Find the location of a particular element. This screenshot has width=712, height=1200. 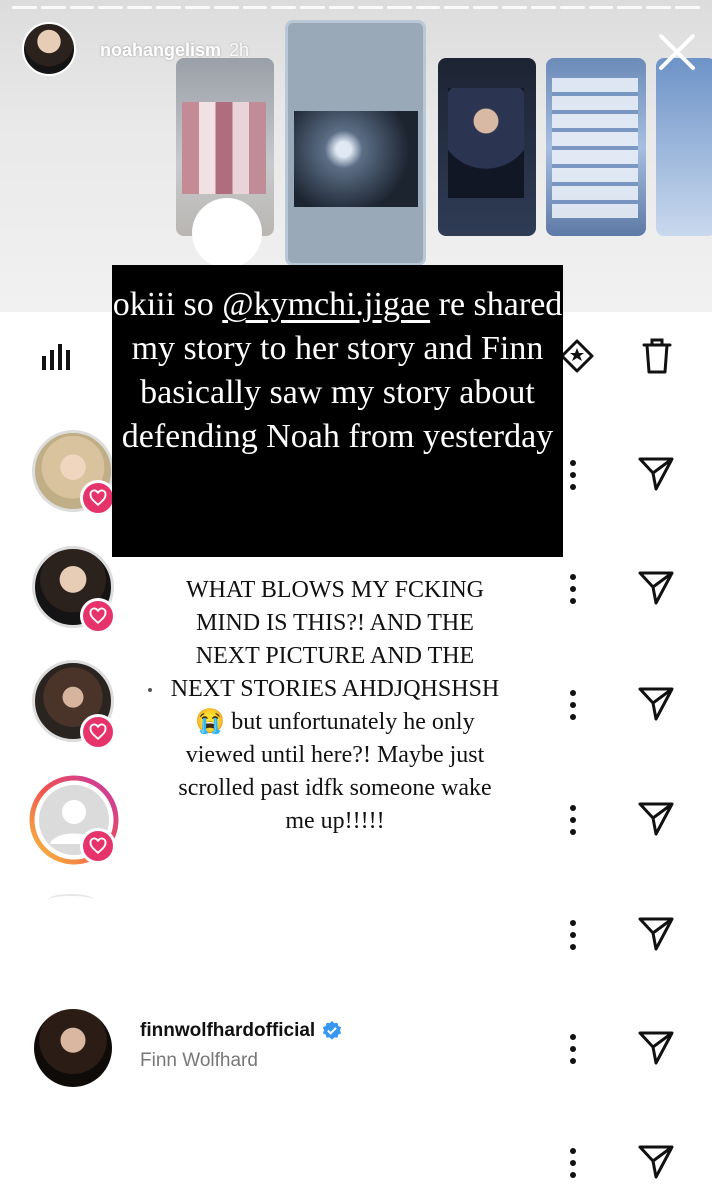

viewer-full-name: Finn Wolfhard is located at coordinates (199, 1060).